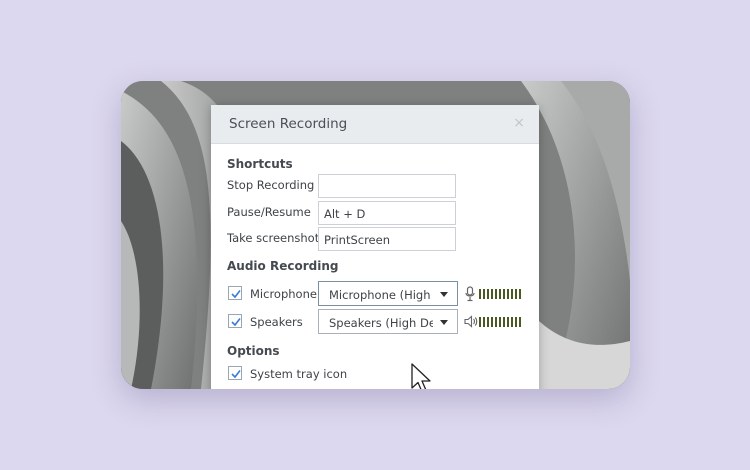 Image resolution: width=750 pixels, height=470 pixels. I want to click on speakers-device-select: Speakers (High Defir, so click(388, 321).